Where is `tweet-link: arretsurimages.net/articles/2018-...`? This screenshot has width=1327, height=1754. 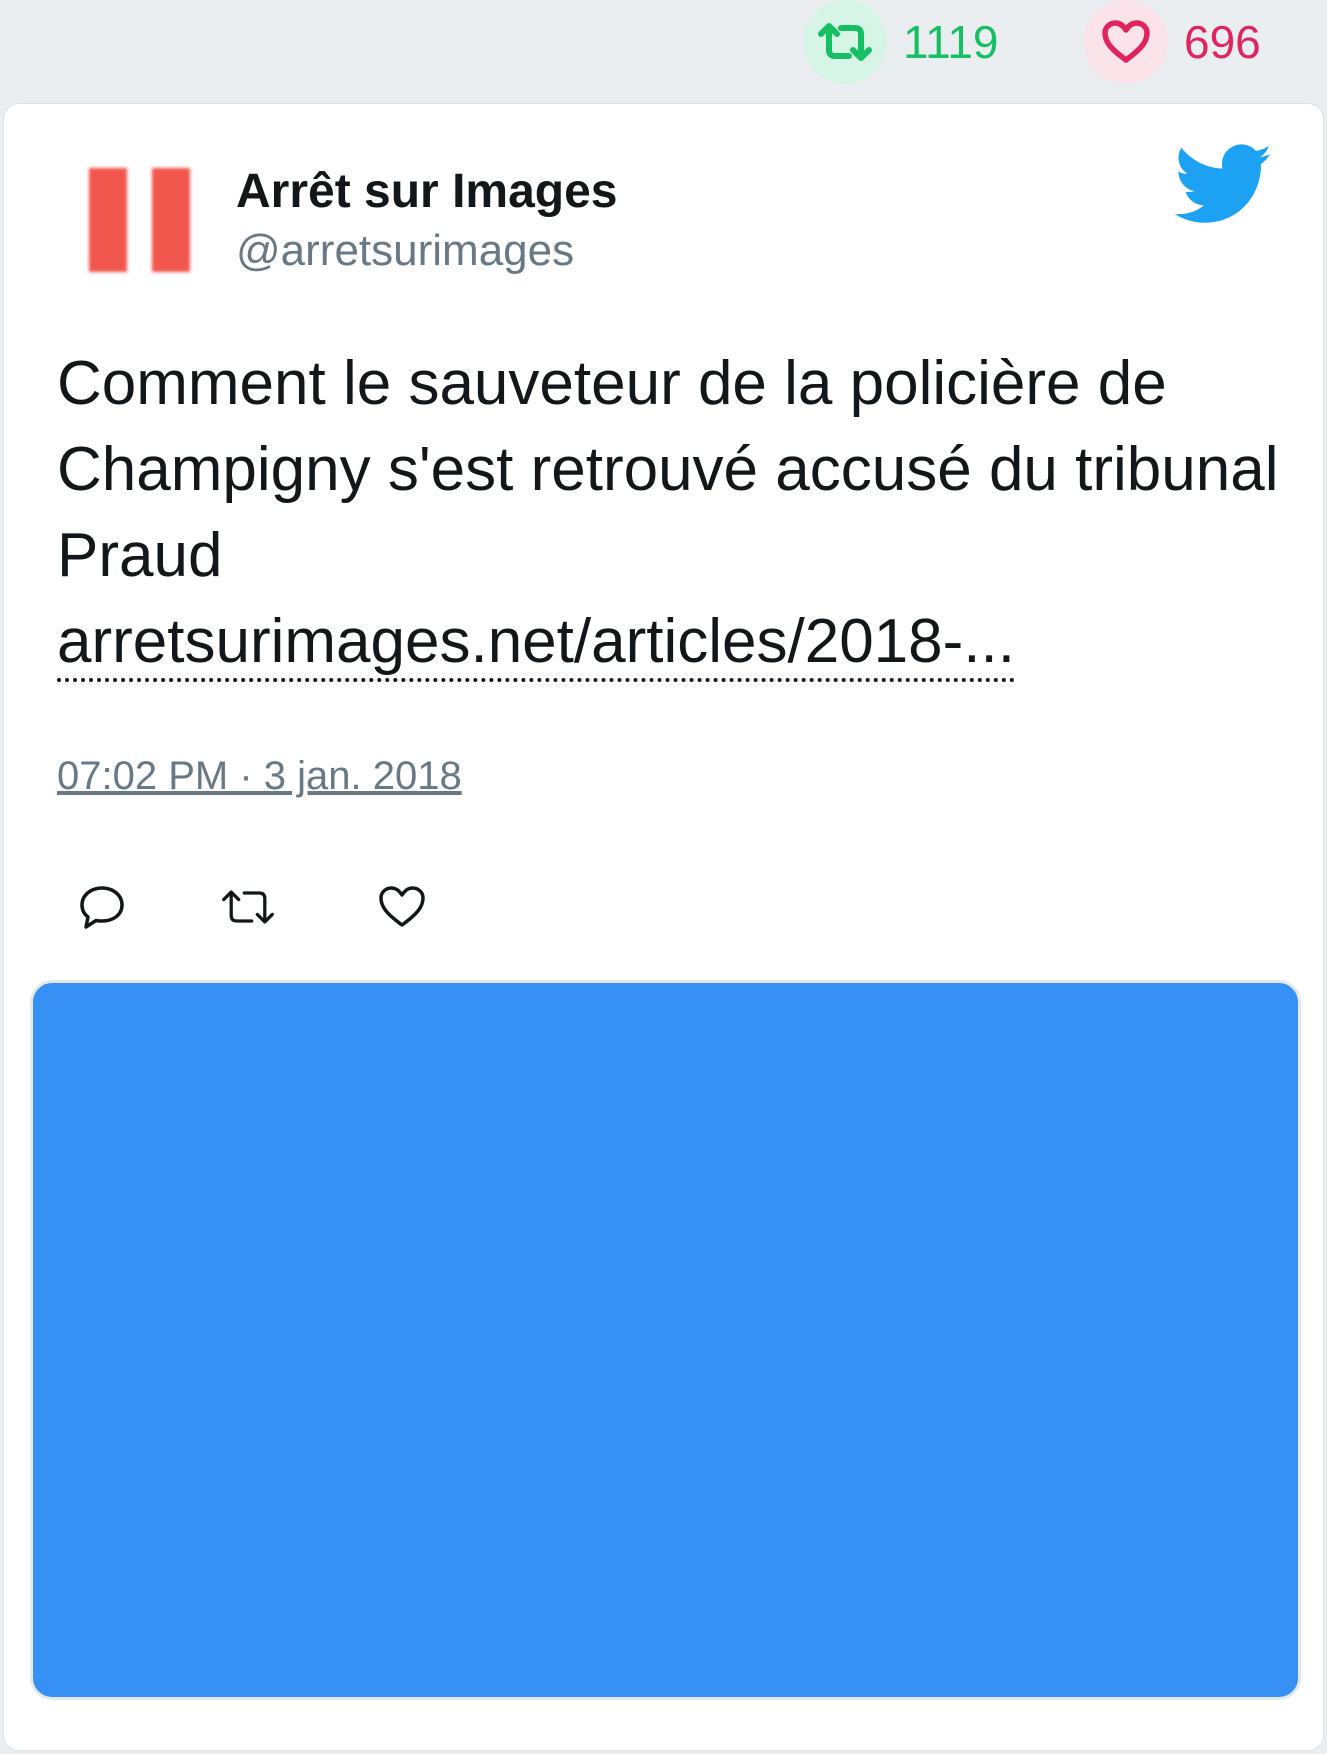 tweet-link: arretsurimages.net/articles/2018-... is located at coordinates (536, 644).